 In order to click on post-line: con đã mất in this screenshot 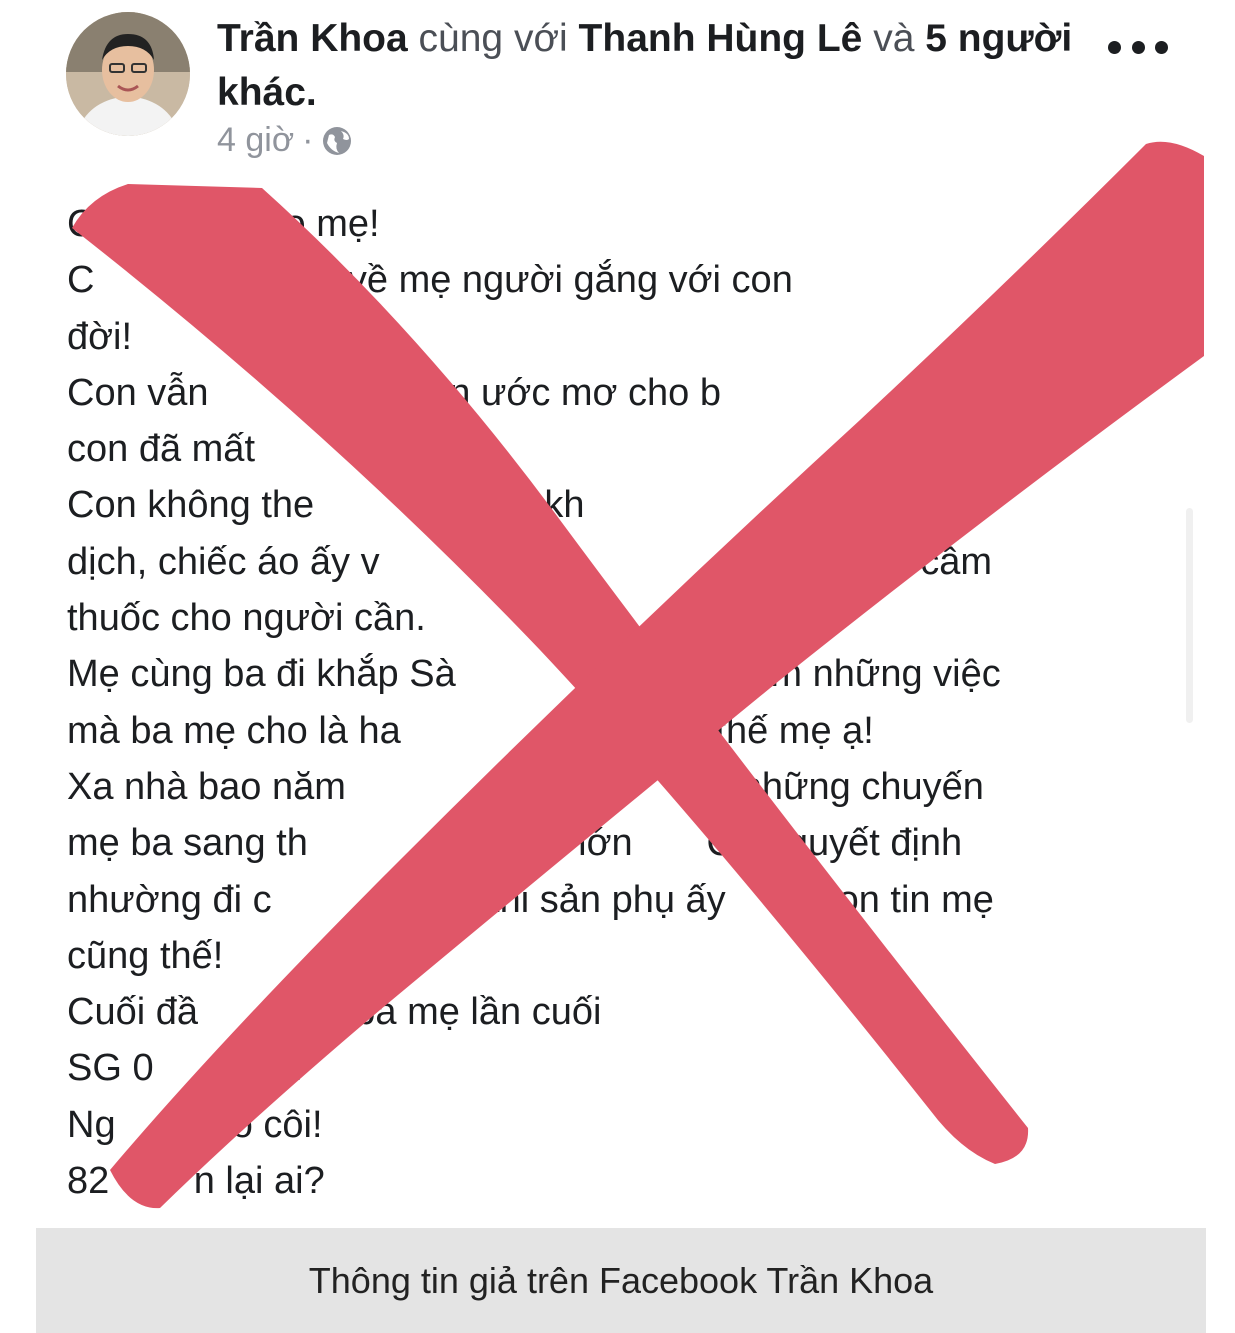, I will do `click(161, 449)`.